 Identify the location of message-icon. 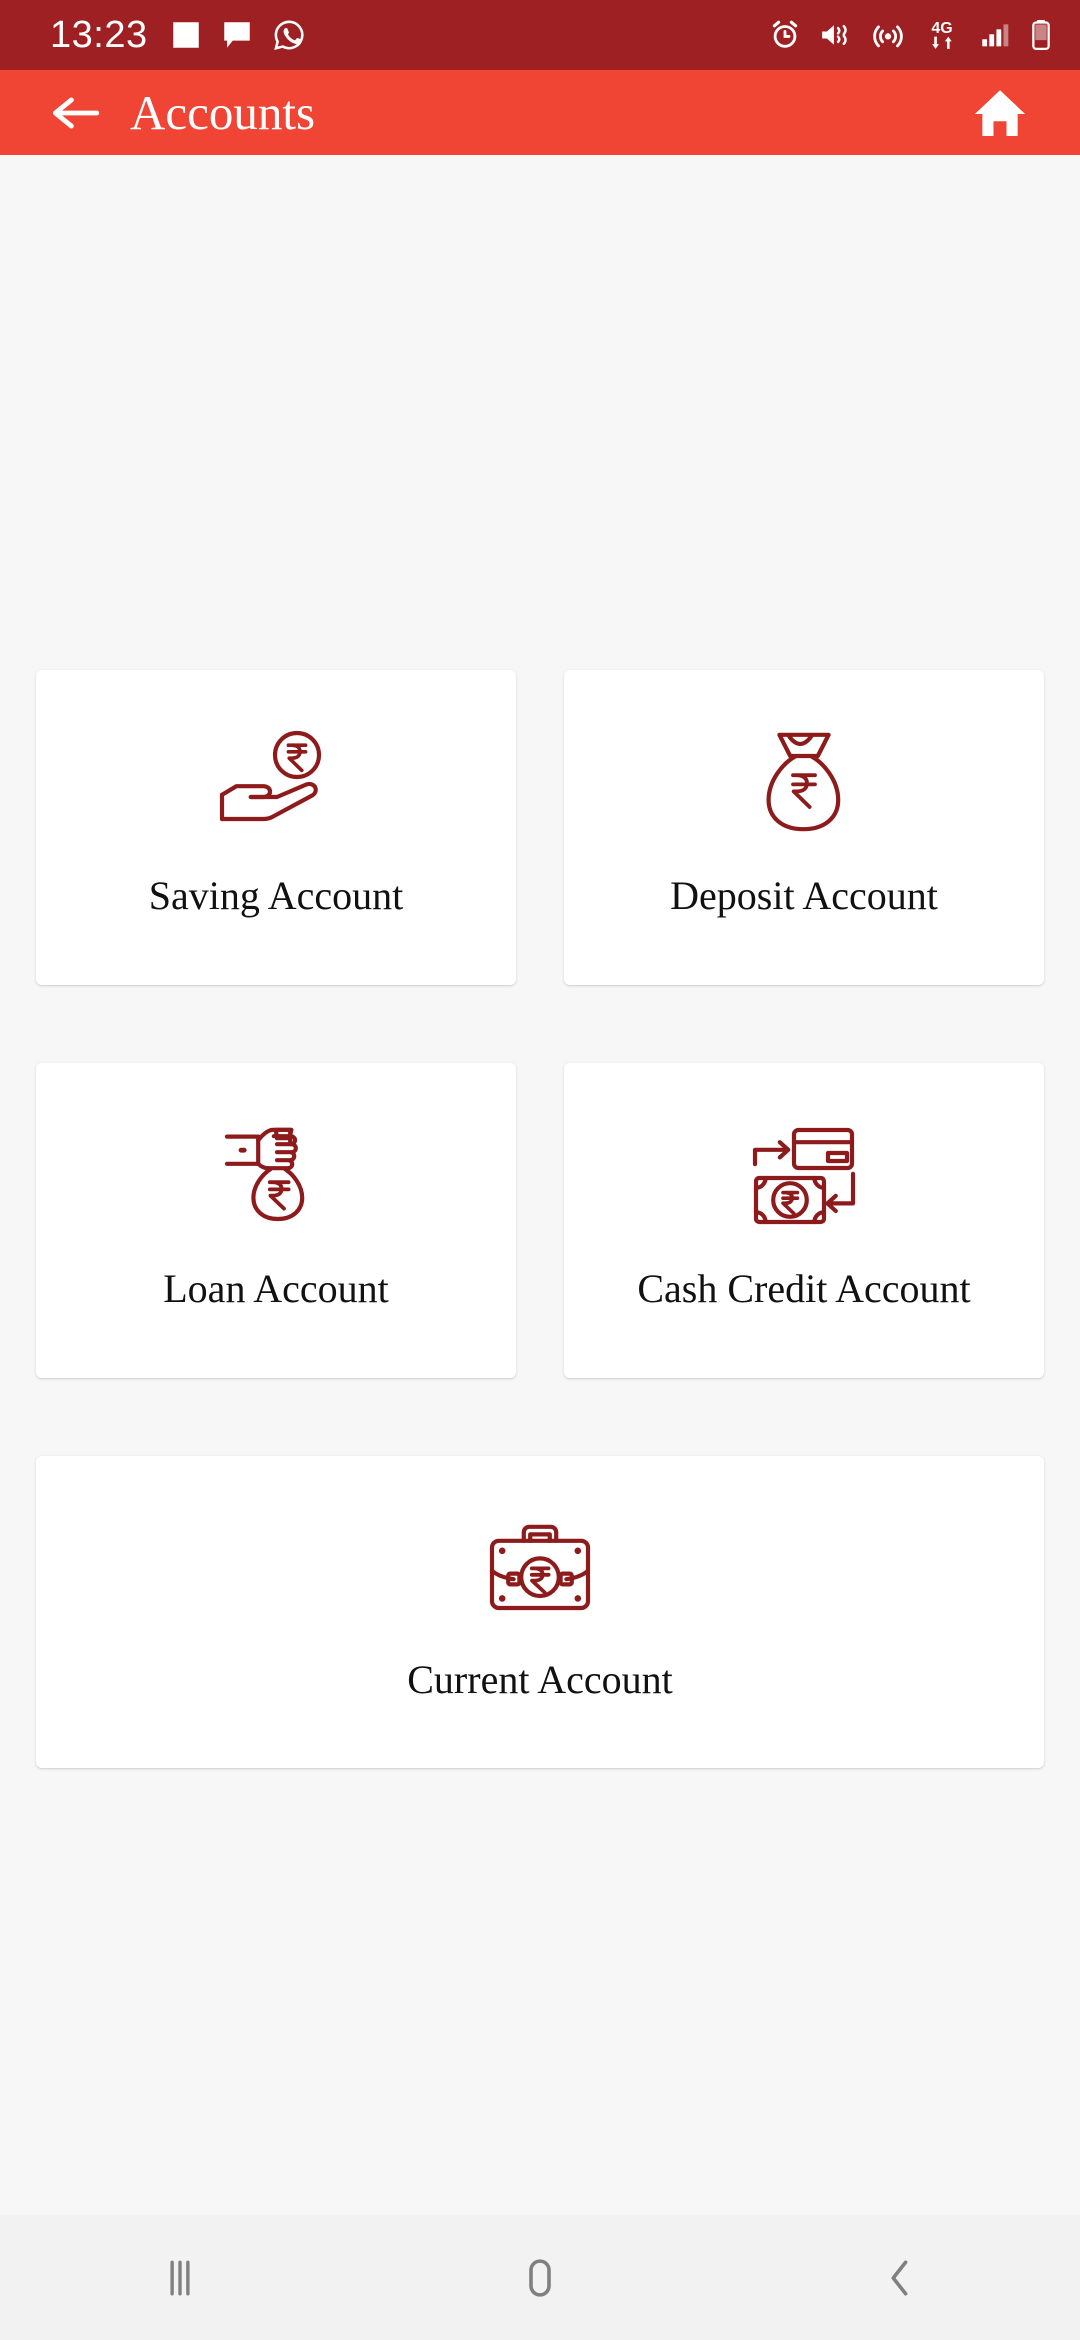
(236, 35).